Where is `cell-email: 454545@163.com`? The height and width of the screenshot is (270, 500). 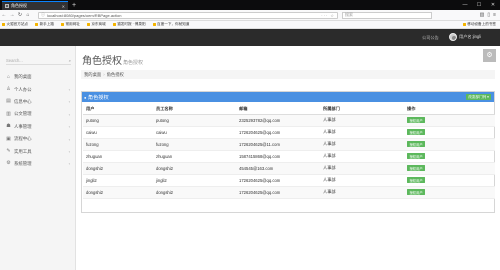 cell-email: 454545@163.com is located at coordinates (278, 168).